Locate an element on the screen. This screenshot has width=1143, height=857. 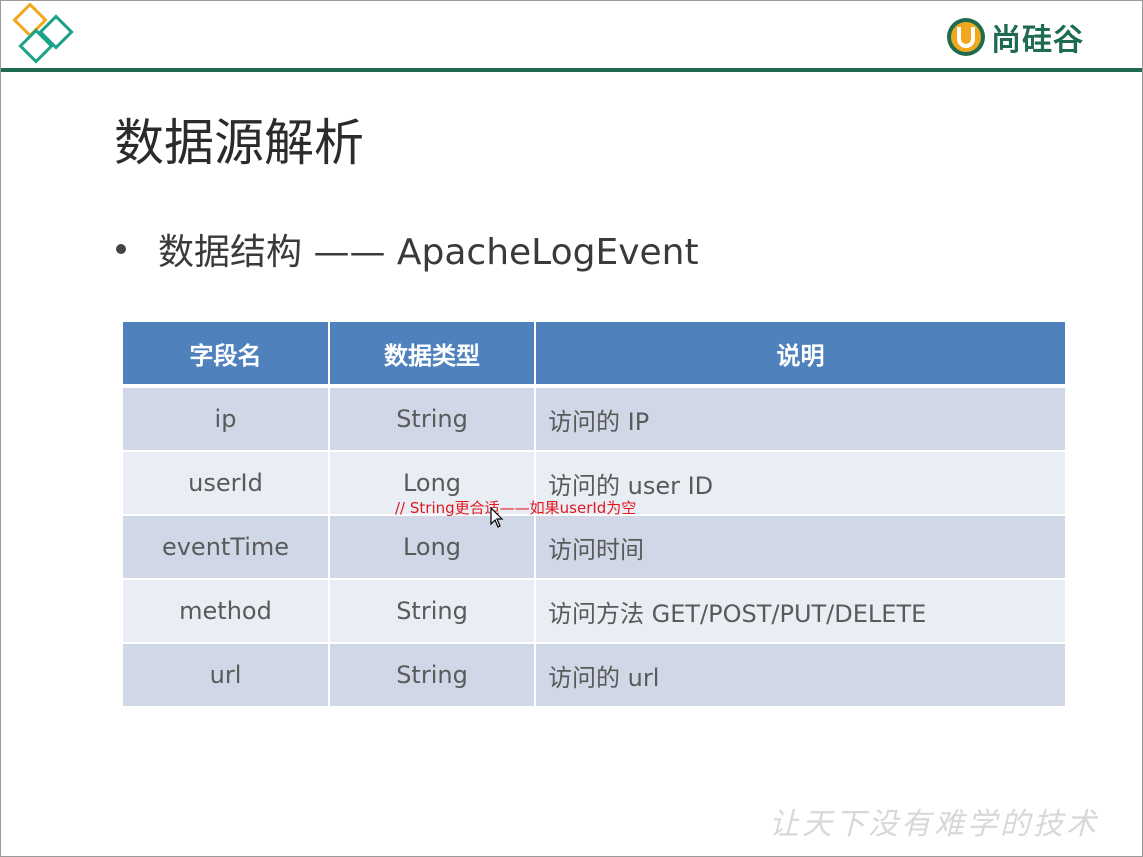
table-row: eventTime Long 访问时间 is located at coordinates (595, 546).